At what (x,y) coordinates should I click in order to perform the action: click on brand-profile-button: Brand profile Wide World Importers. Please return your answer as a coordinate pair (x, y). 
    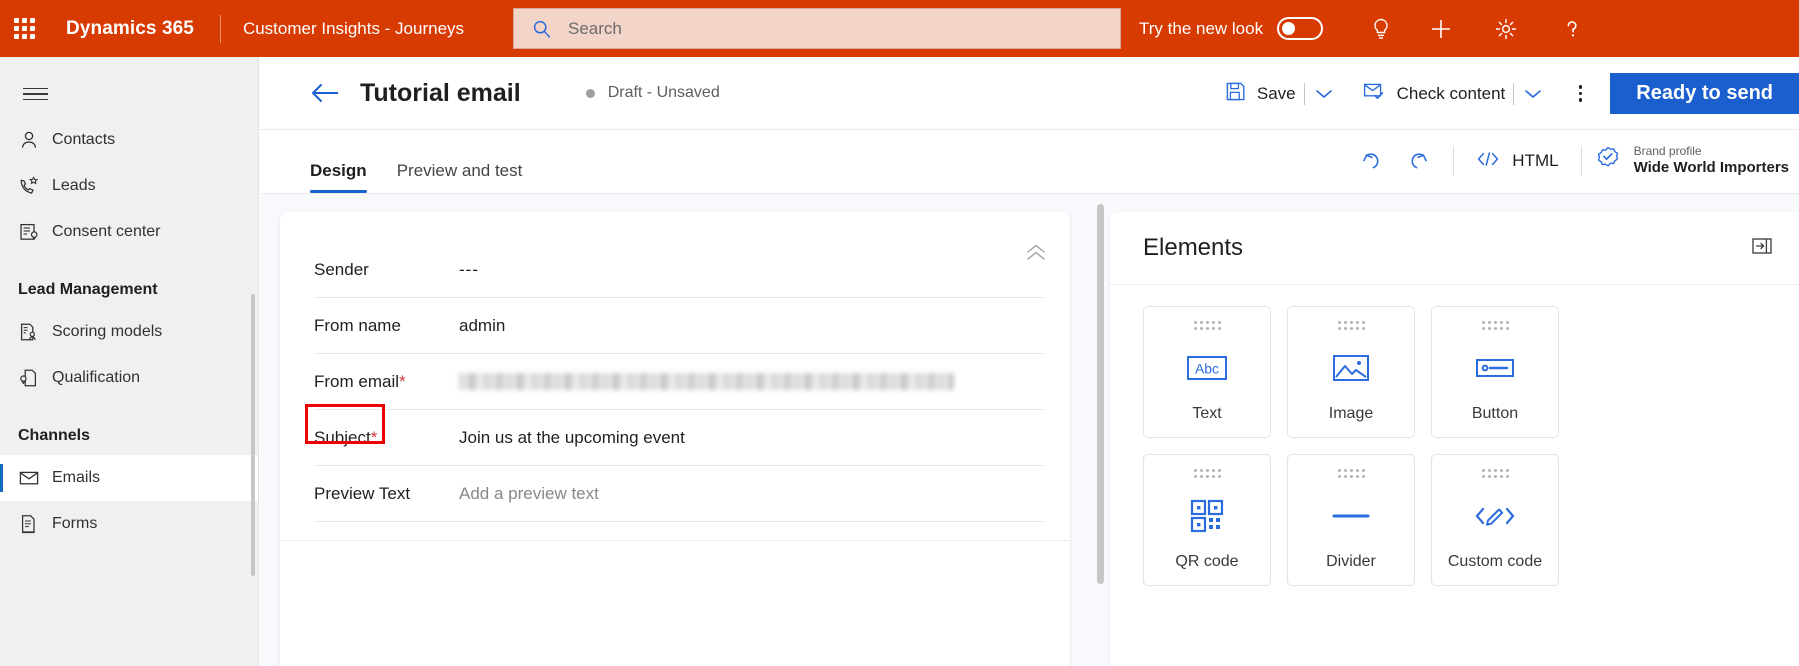
    Looking at the image, I should click on (1696, 161).